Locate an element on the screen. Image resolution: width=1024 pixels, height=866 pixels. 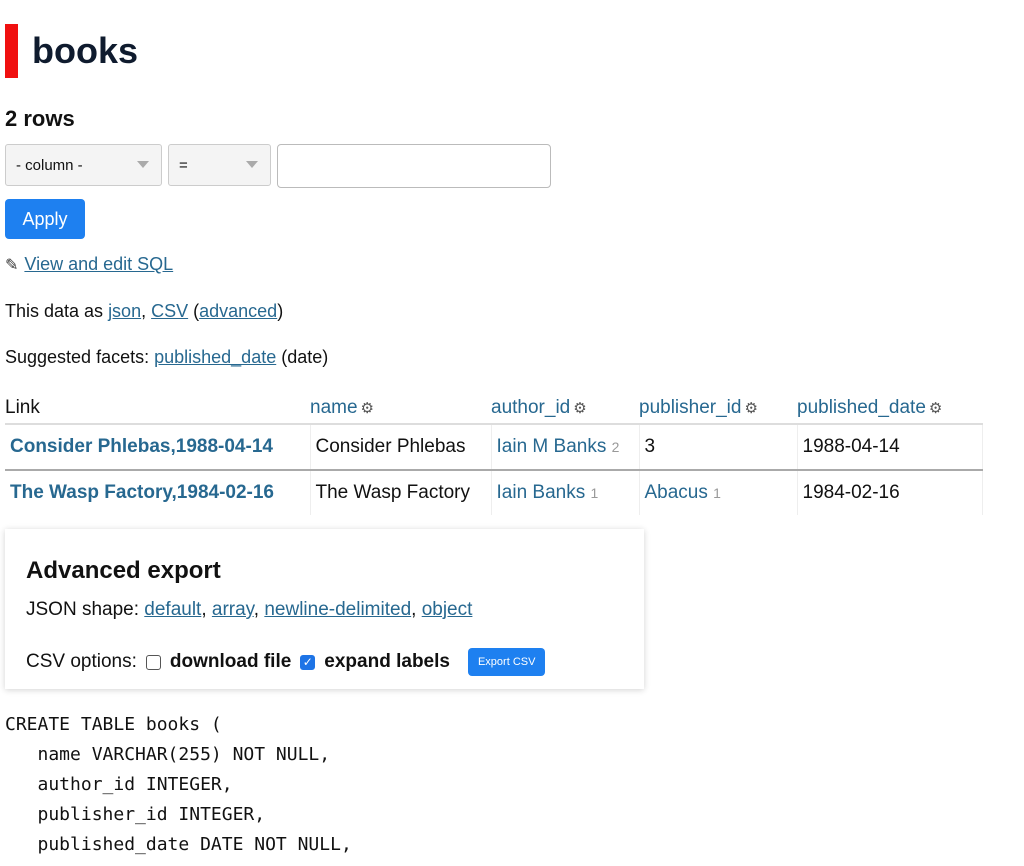
published-date-cell: 1988-04-14 is located at coordinates (890, 447).